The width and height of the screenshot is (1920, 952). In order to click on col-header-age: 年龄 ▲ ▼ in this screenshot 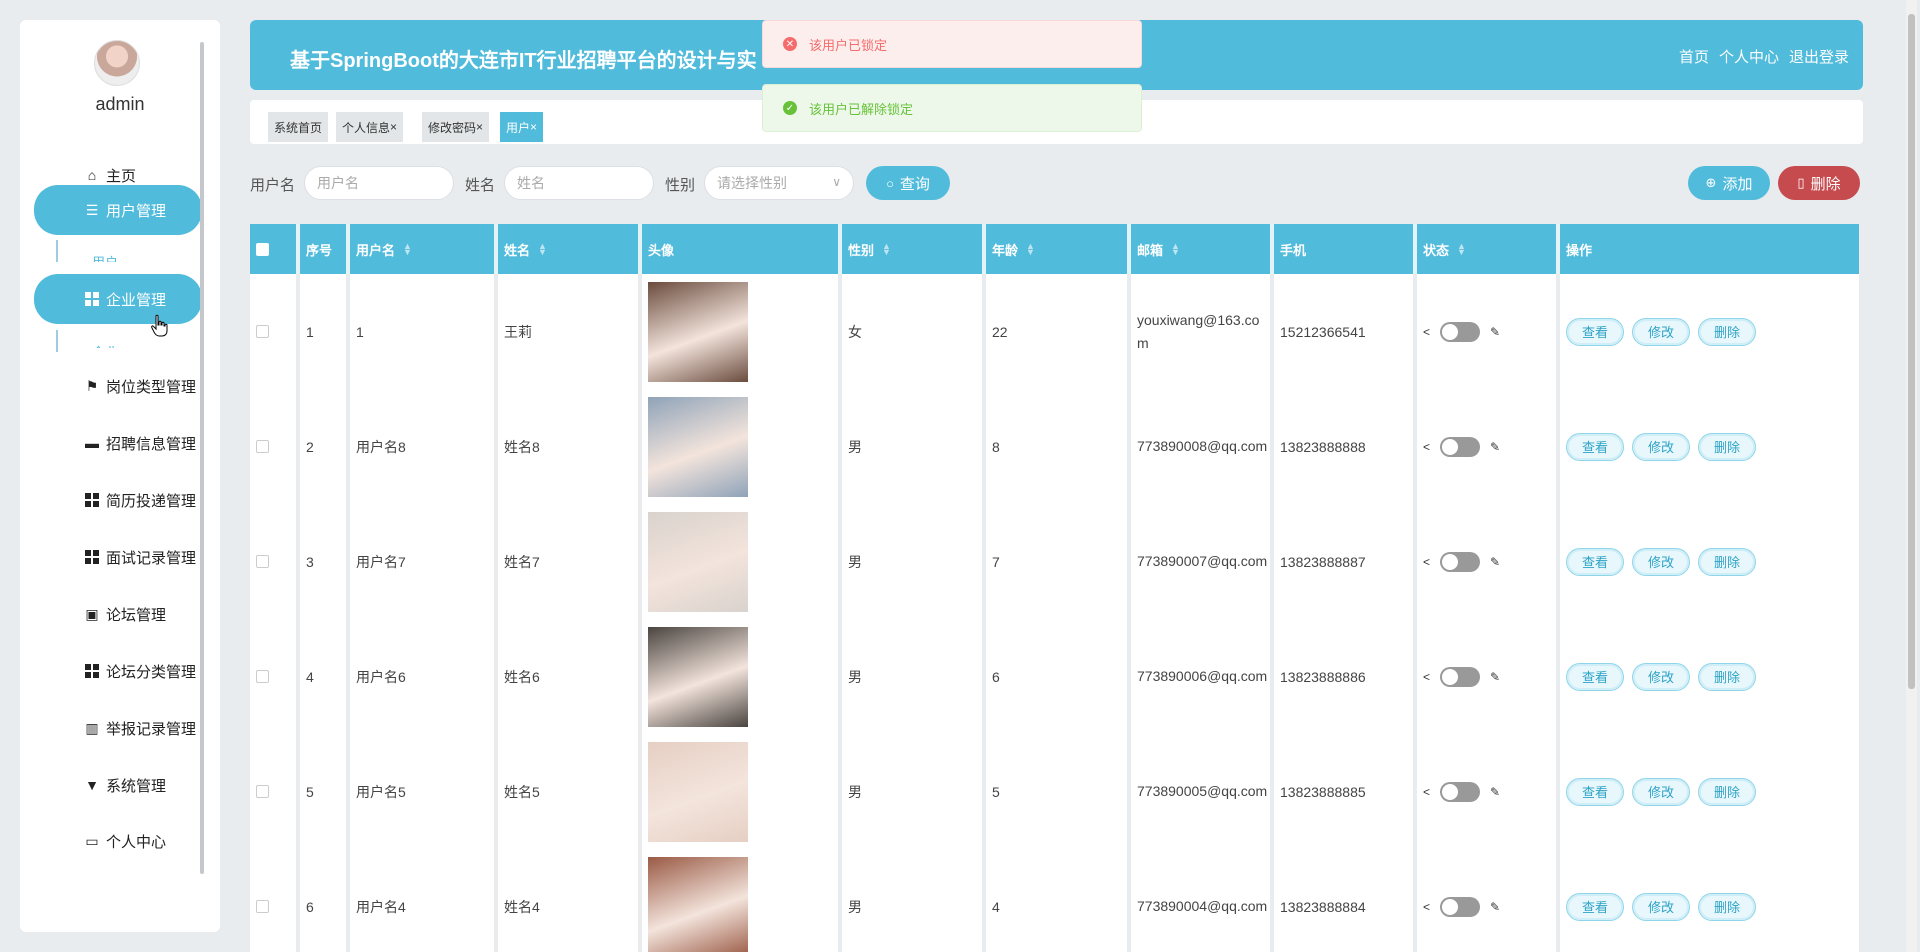, I will do `click(1058, 249)`.